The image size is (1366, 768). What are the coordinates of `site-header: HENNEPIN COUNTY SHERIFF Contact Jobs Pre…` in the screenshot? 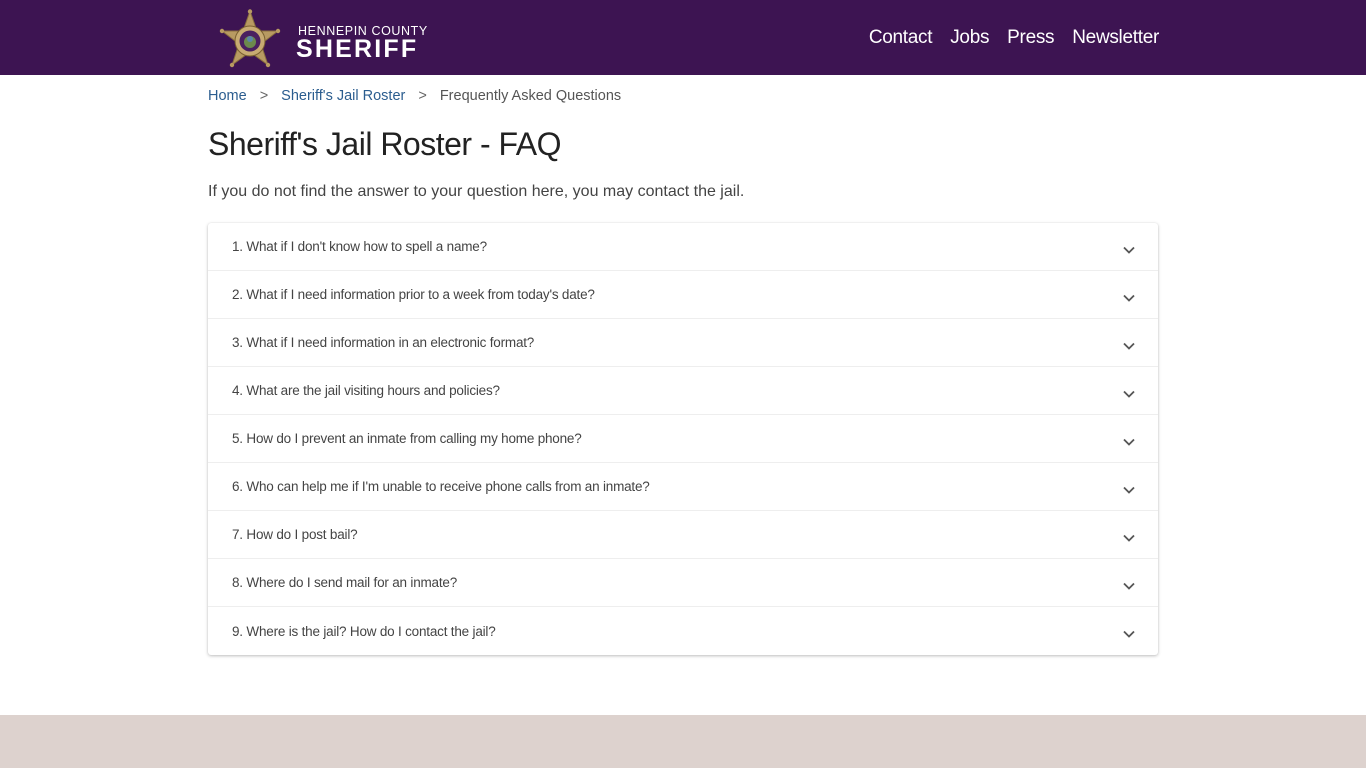 It's located at (683, 37).